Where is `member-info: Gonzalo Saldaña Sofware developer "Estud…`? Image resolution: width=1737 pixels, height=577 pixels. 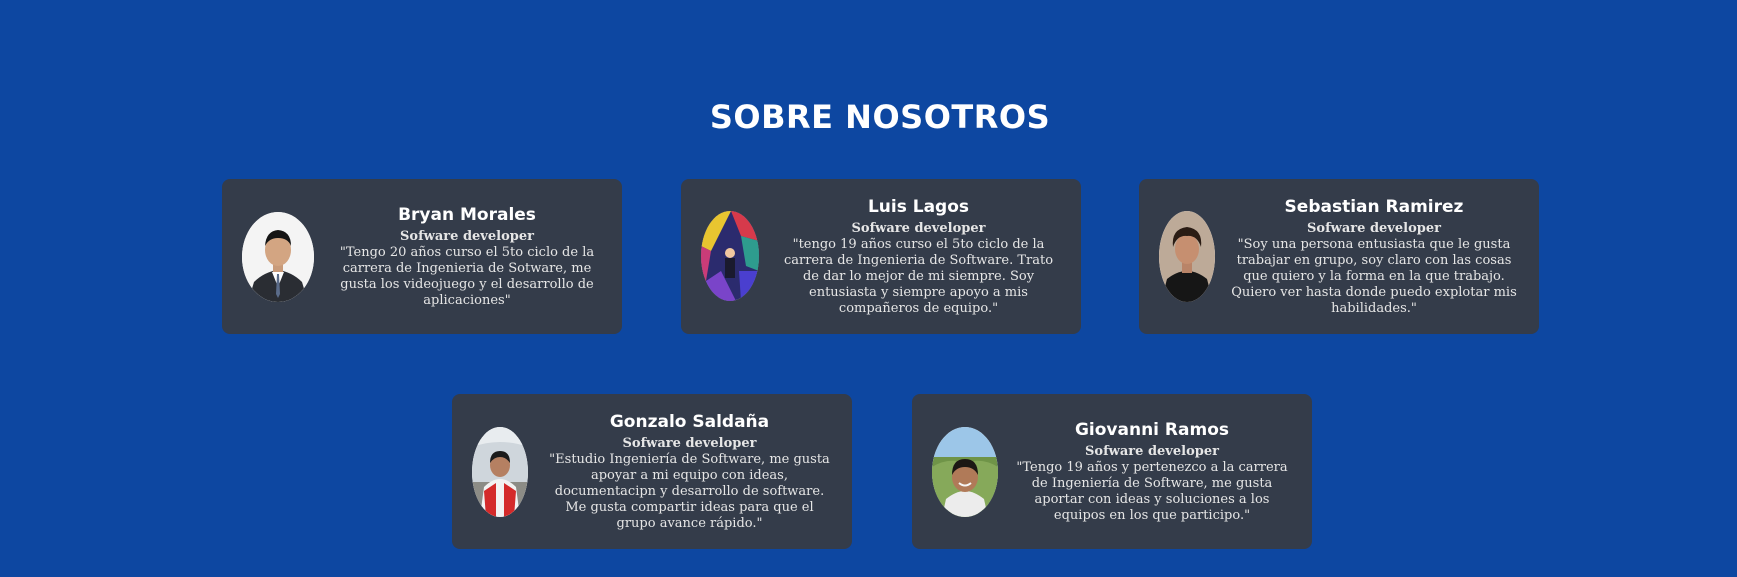
member-info: Gonzalo Saldaña Sofware developer "Estud… is located at coordinates (689, 471).